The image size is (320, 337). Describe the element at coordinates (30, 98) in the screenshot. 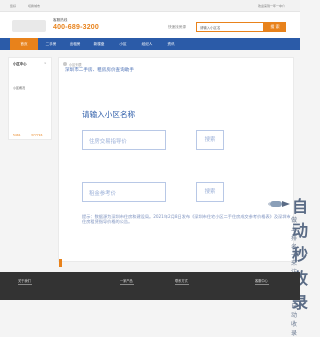

I see `sidebar-panel: 小区中心 × 小区概况 5461 377716` at that location.